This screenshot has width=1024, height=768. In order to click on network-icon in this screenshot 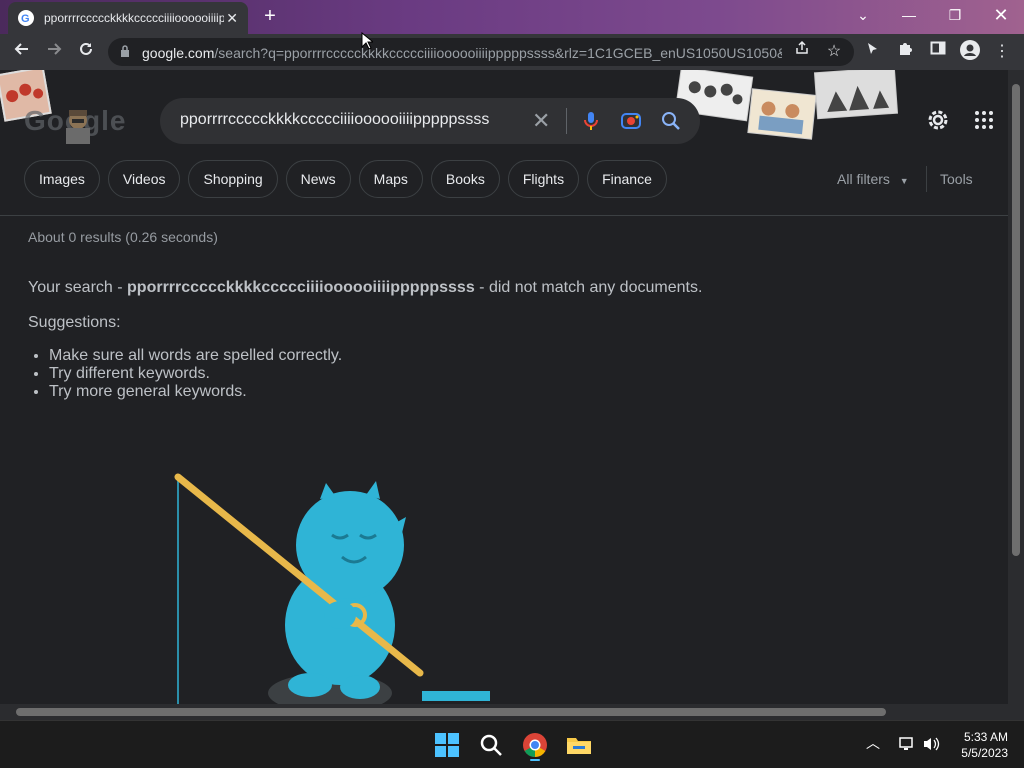, I will do `click(907, 744)`.